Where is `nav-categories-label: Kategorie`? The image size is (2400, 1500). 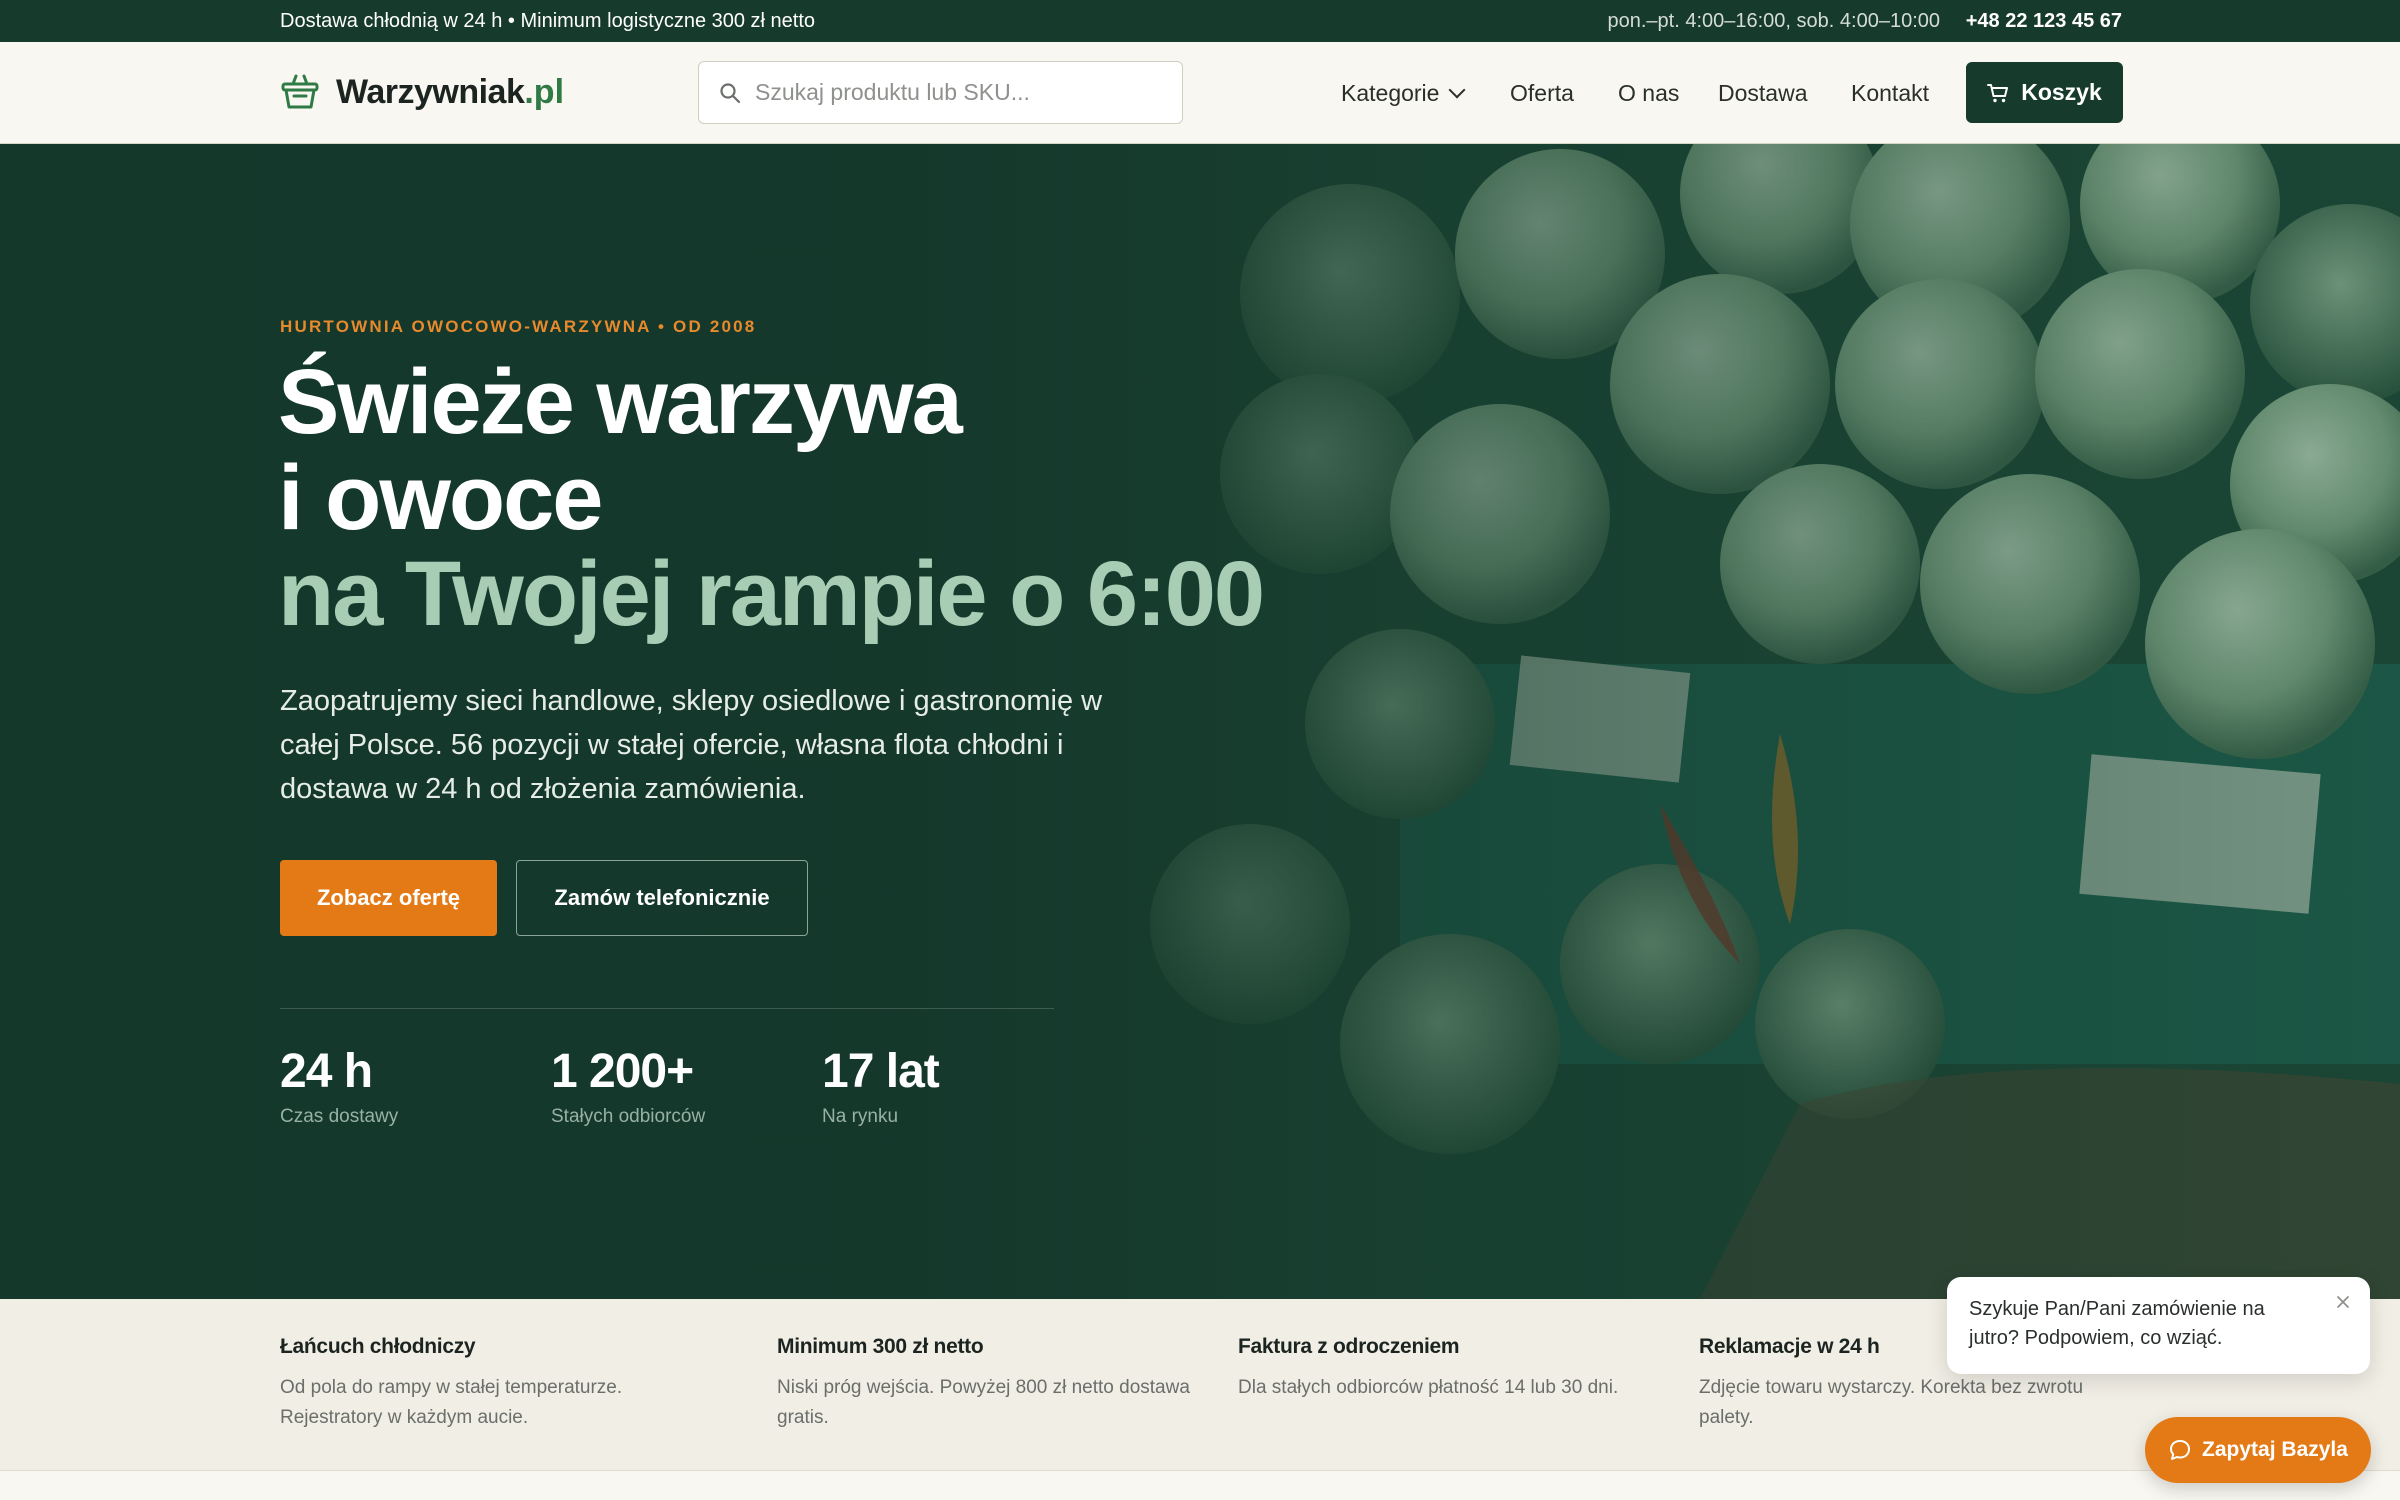 nav-categories-label: Kategorie is located at coordinates (1390, 93).